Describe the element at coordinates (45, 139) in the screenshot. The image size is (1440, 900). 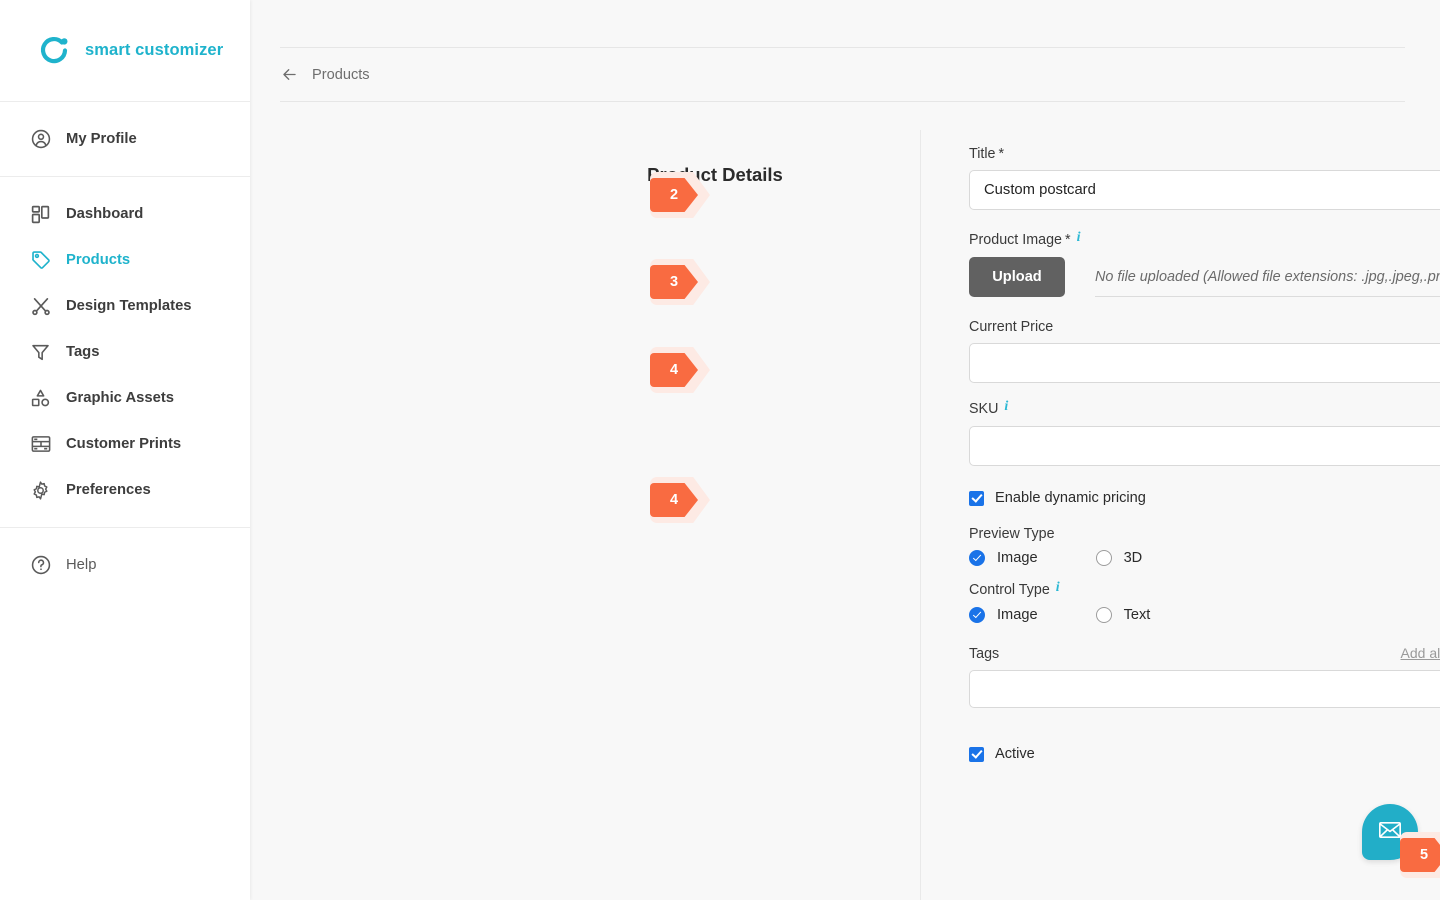
I see `user-circle-icon` at that location.